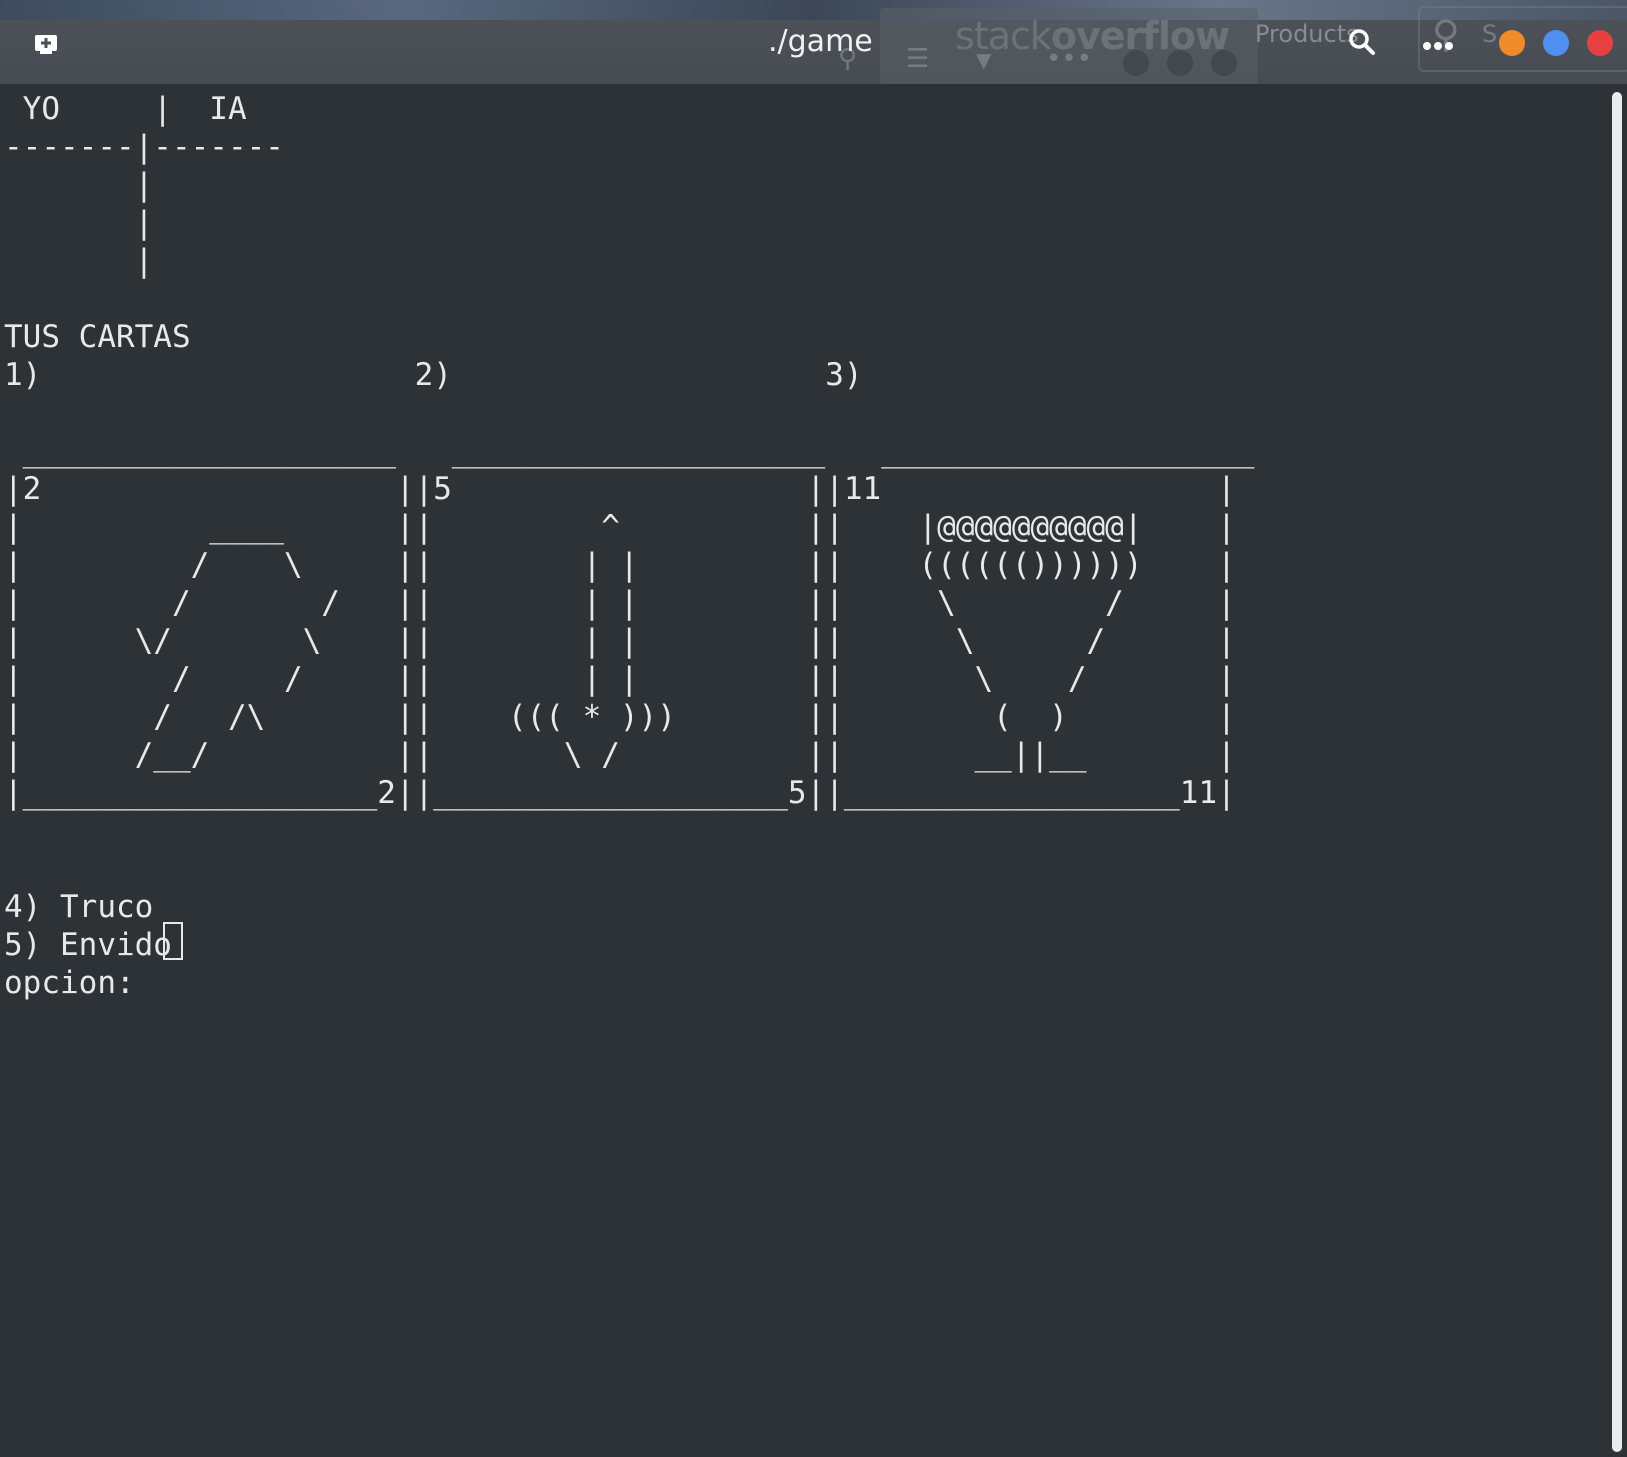  What do you see at coordinates (46, 43) in the screenshot?
I see `new-tab-icon` at bounding box center [46, 43].